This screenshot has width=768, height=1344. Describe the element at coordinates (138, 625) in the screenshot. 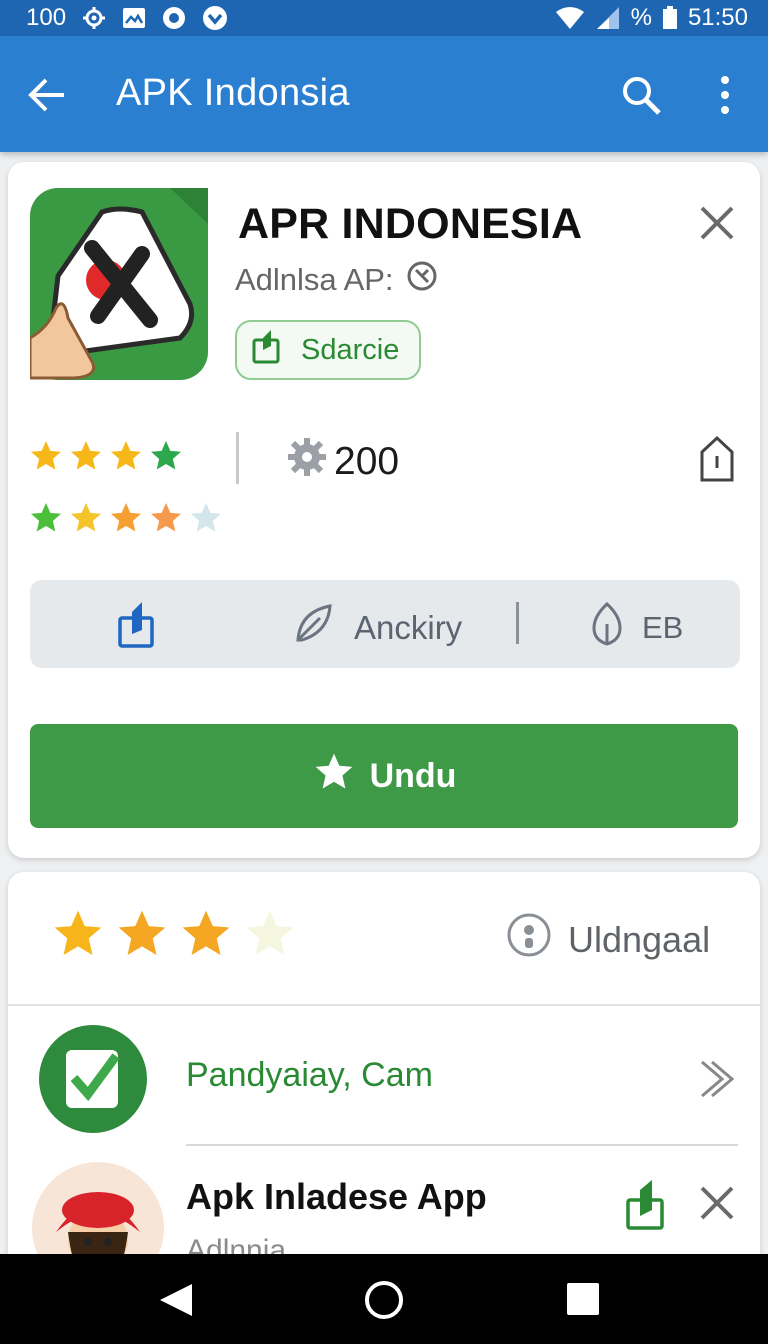

I see `share-upload-icon` at that location.